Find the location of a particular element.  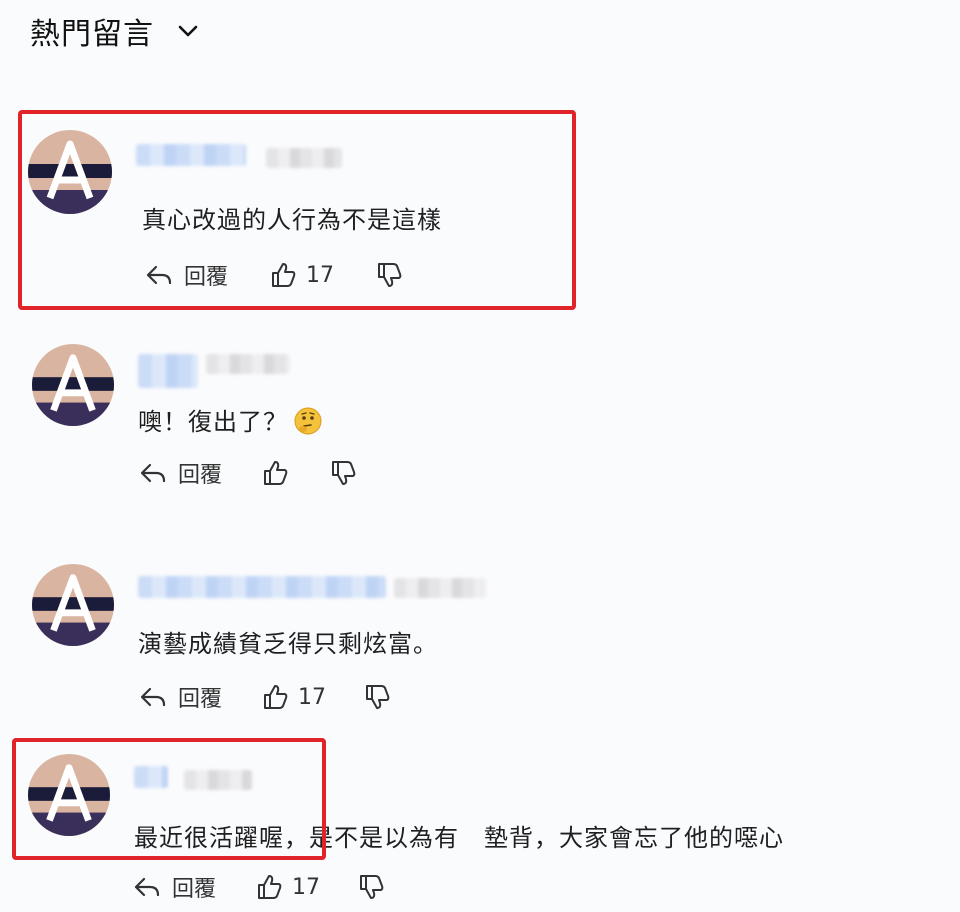

comment-text: 噢！復出了？ is located at coordinates (230, 419).